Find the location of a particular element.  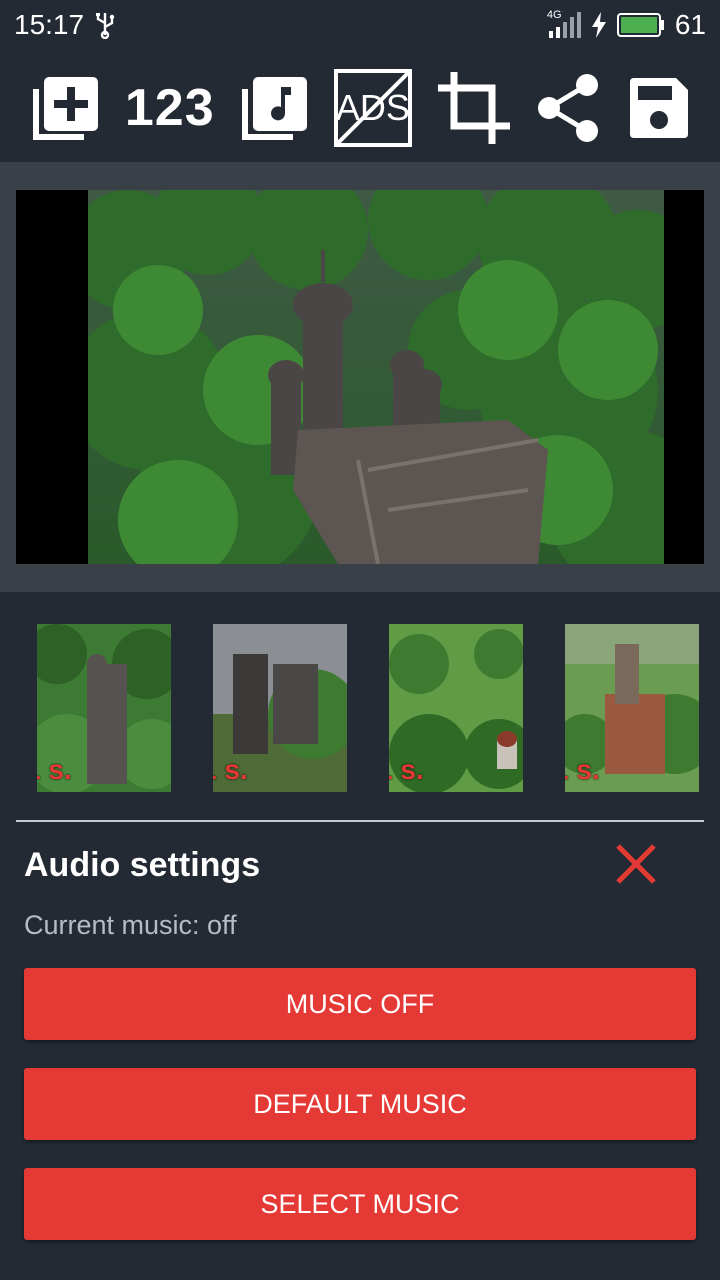

section-divider is located at coordinates (360, 821).